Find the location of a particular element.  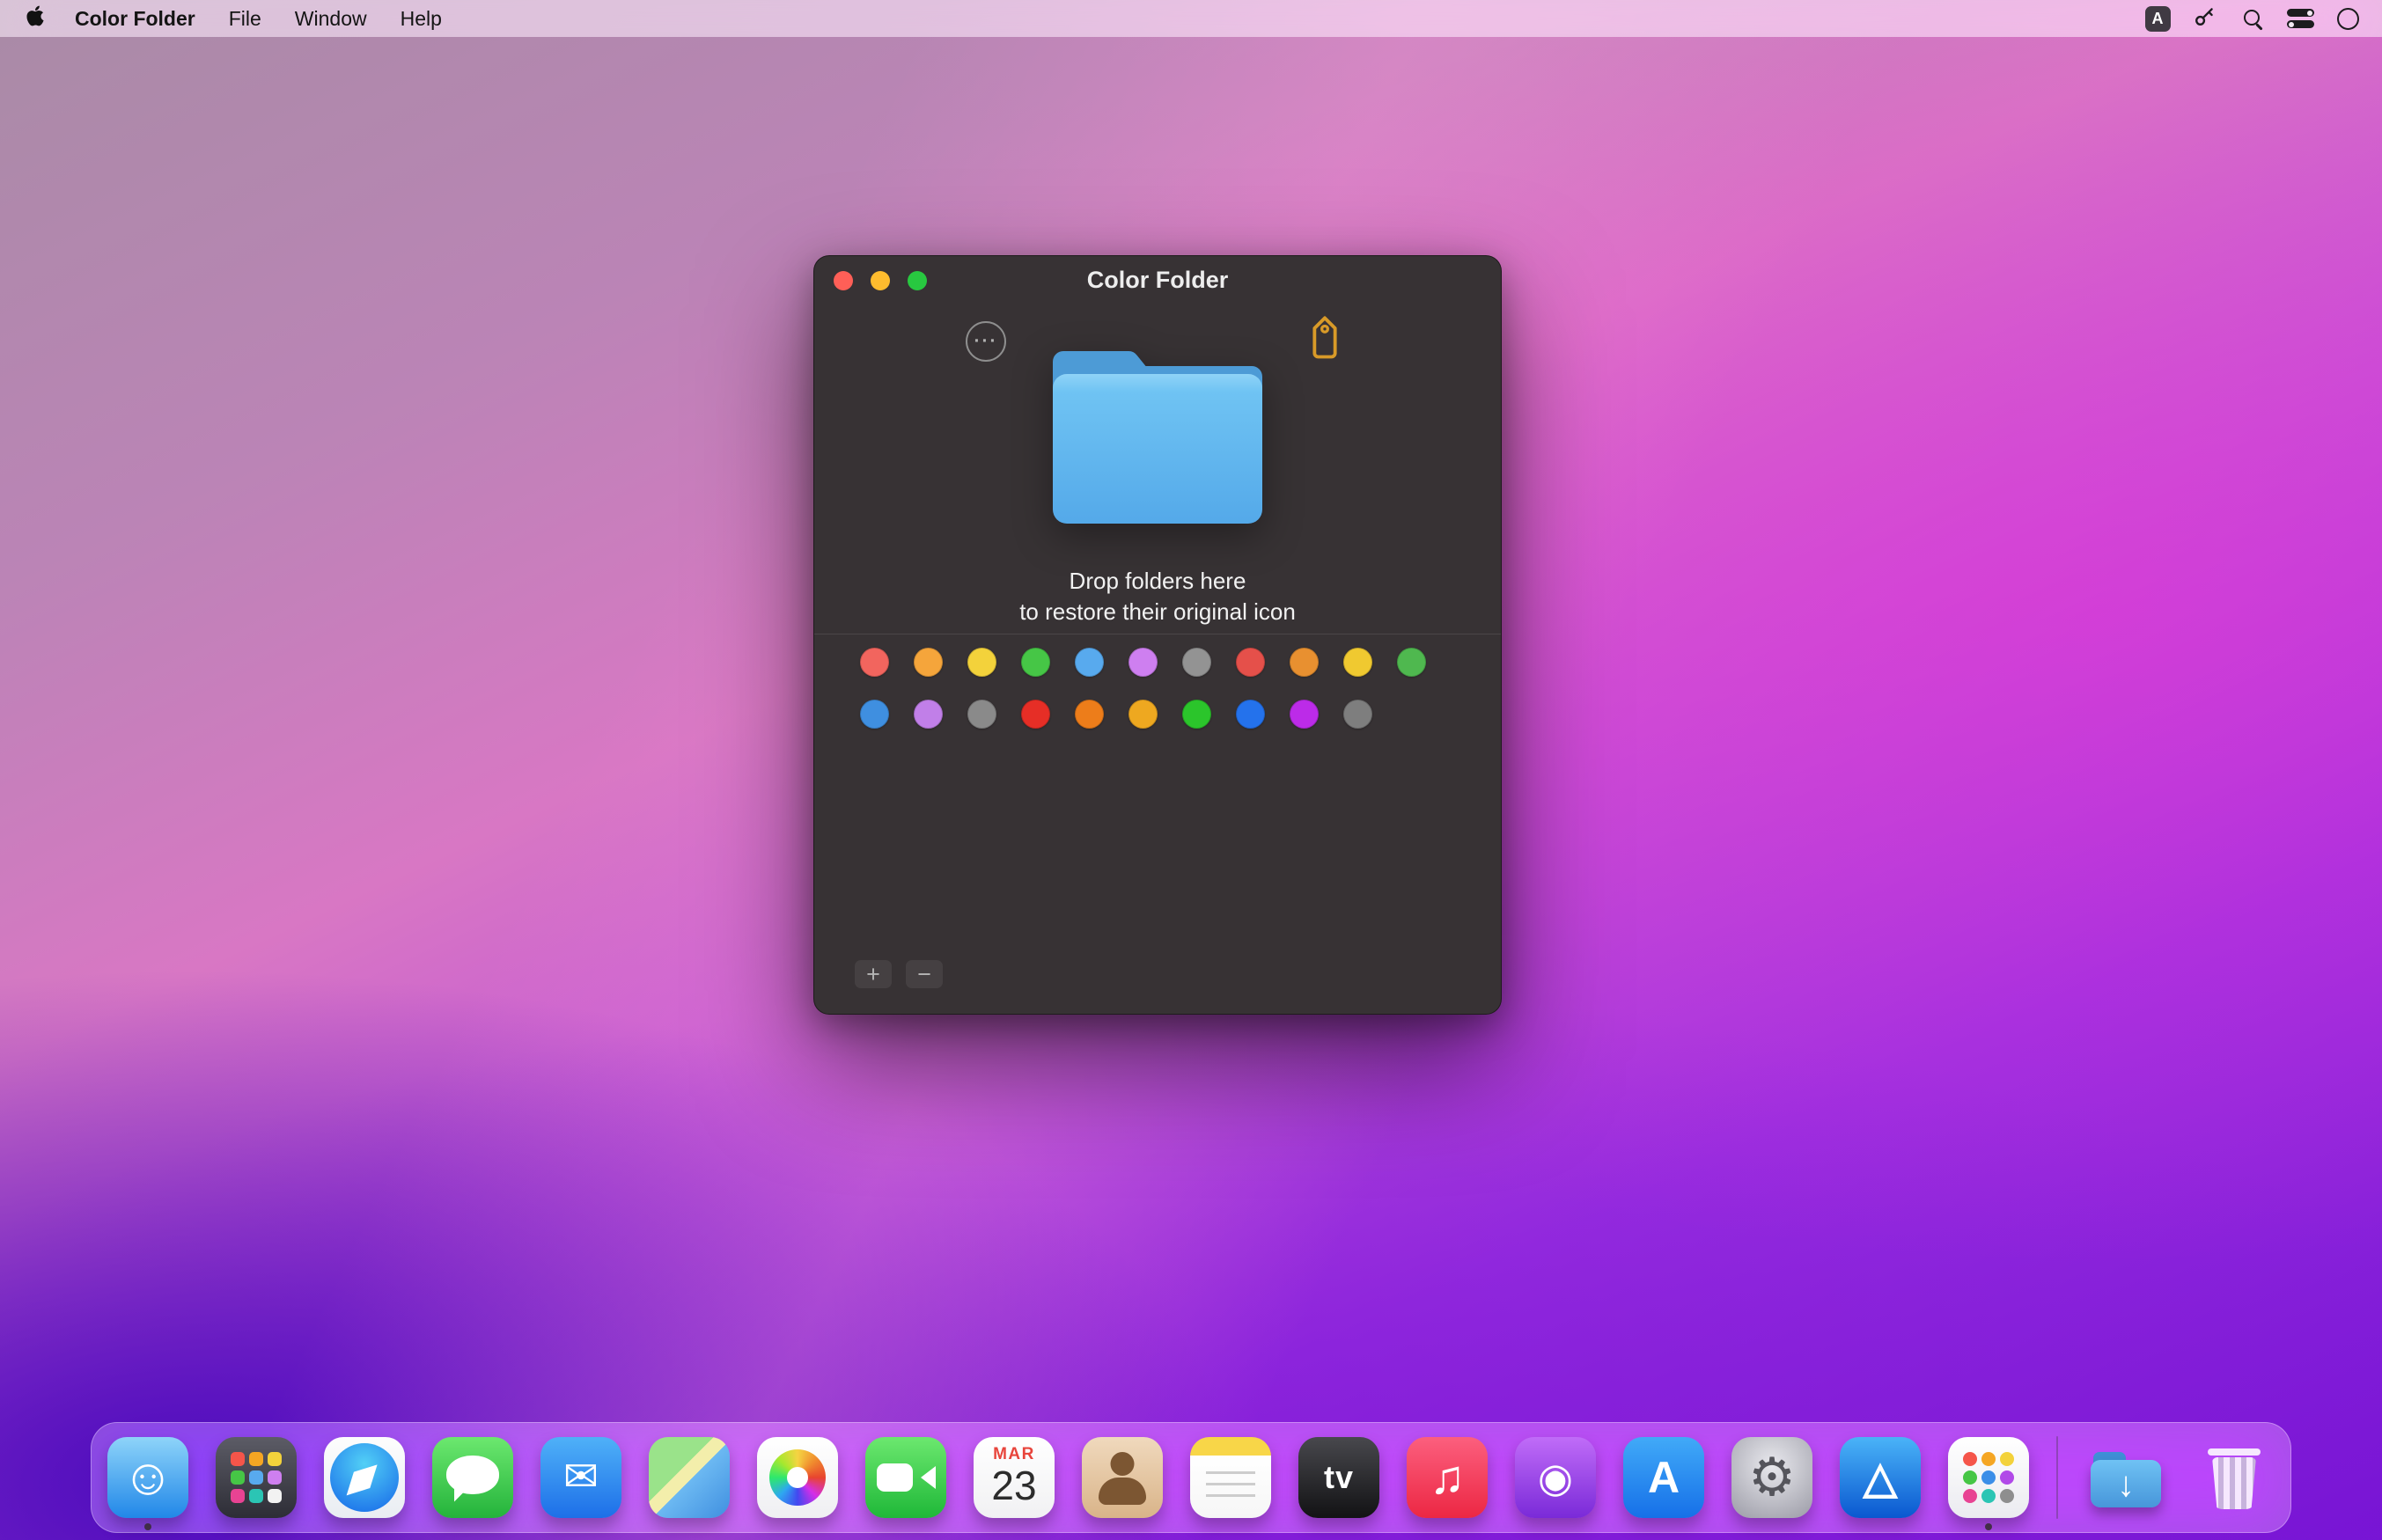

dock-item-maps is located at coordinates (689, 1478).